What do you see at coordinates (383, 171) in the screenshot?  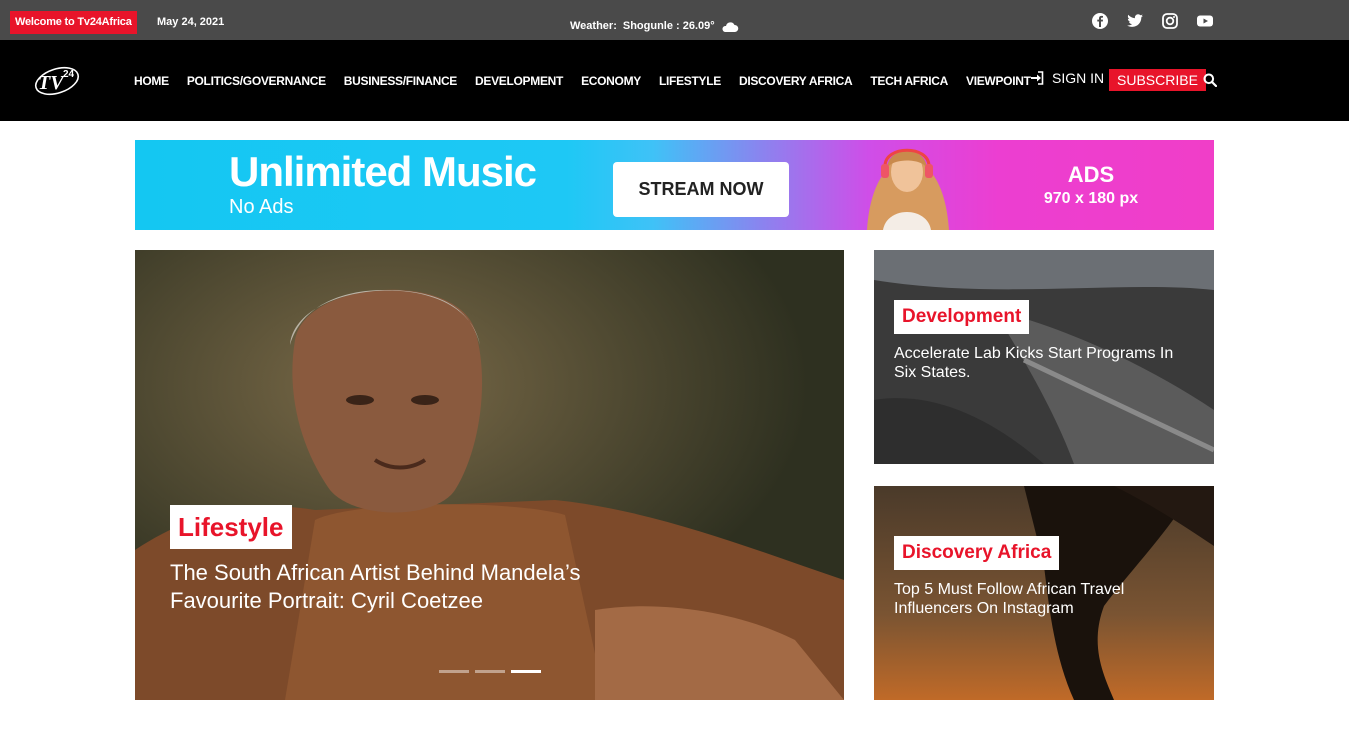 I see `ad-title: Unlimited Music` at bounding box center [383, 171].